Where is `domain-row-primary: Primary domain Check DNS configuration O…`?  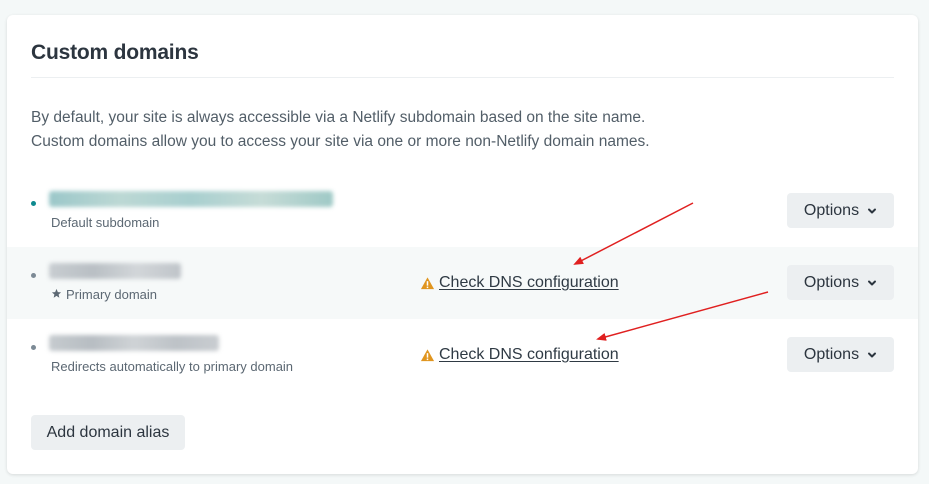 domain-row-primary: Primary domain Check DNS configuration O… is located at coordinates (462, 283).